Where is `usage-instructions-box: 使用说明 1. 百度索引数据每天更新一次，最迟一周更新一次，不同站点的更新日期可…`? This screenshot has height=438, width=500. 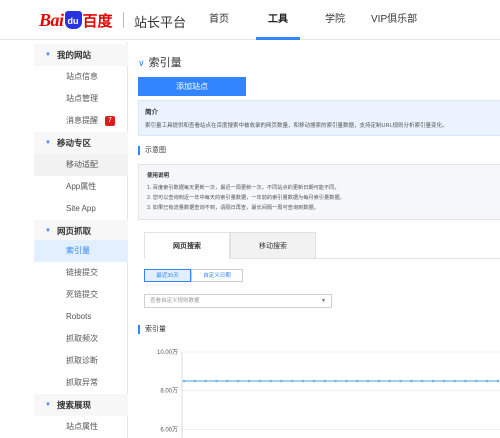 usage-instructions-box: 使用说明 1. 百度索引数据每天更新一次，最迟一周更新一次，不同站点的更新日期可… is located at coordinates (319, 192).